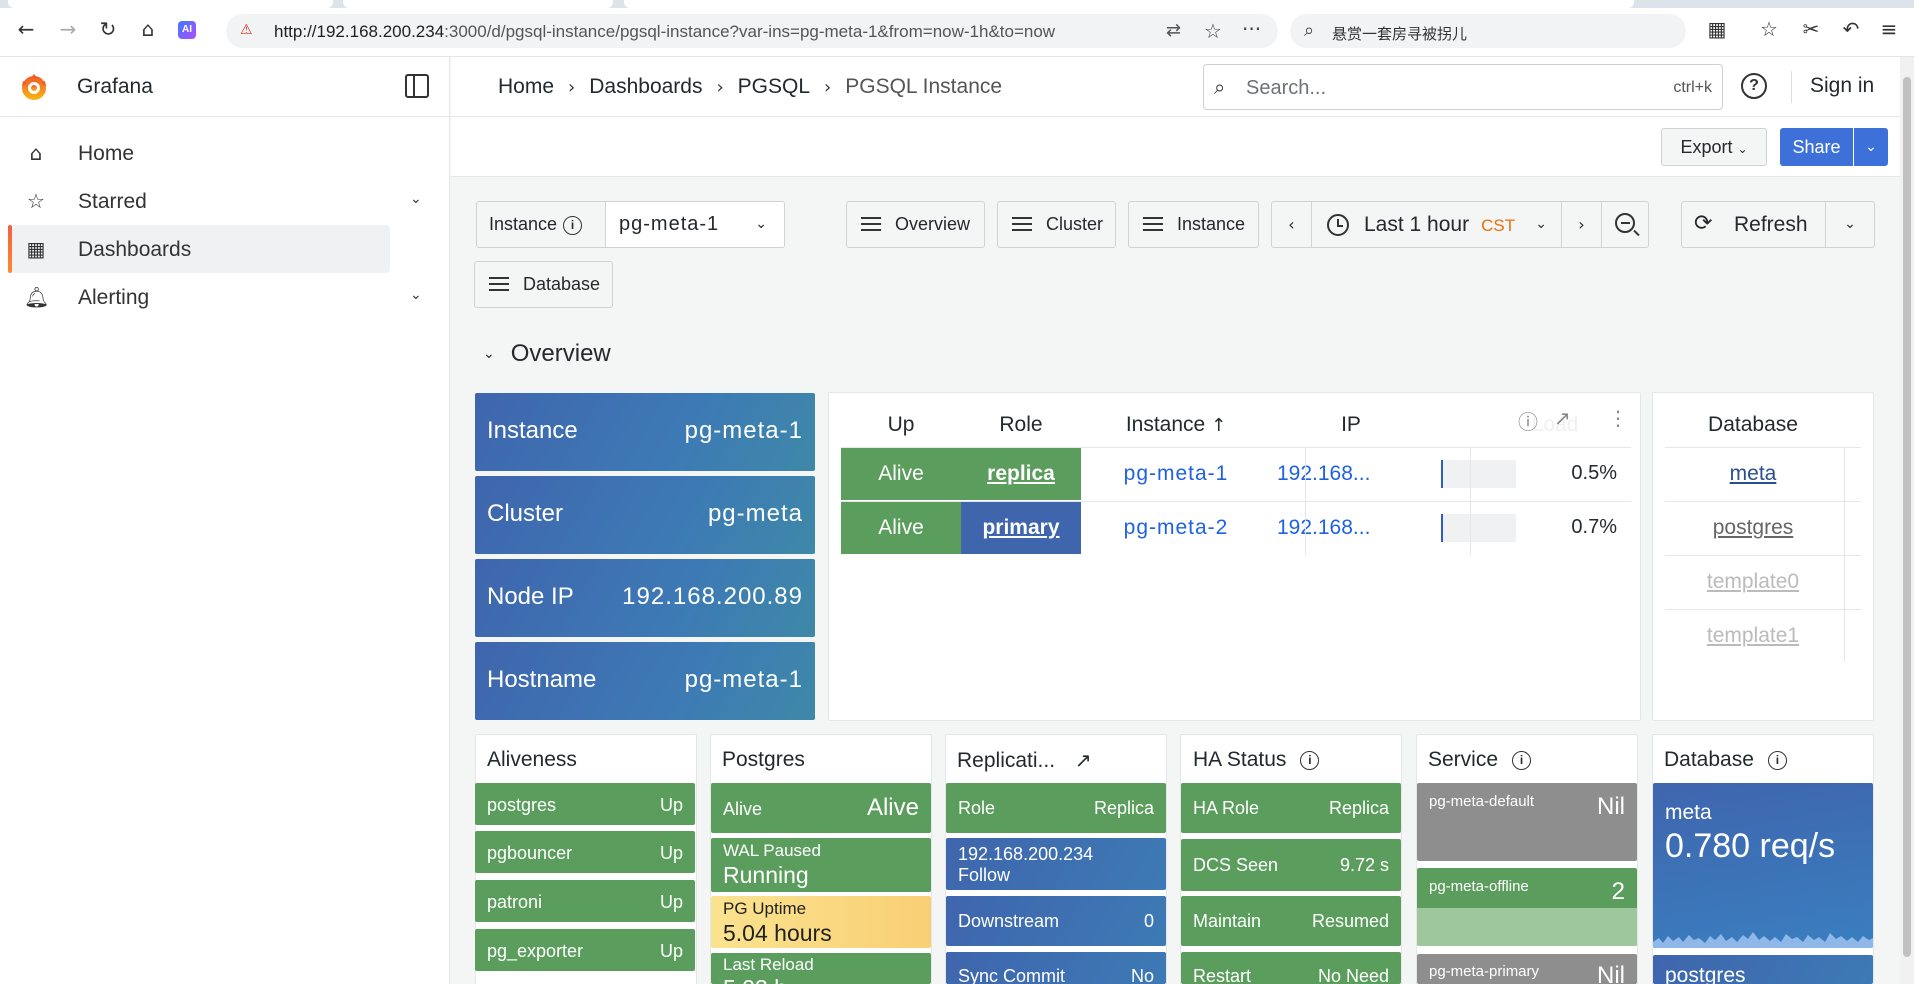  What do you see at coordinates (1581, 224) in the screenshot?
I see `time-shift-forward-button: ›` at bounding box center [1581, 224].